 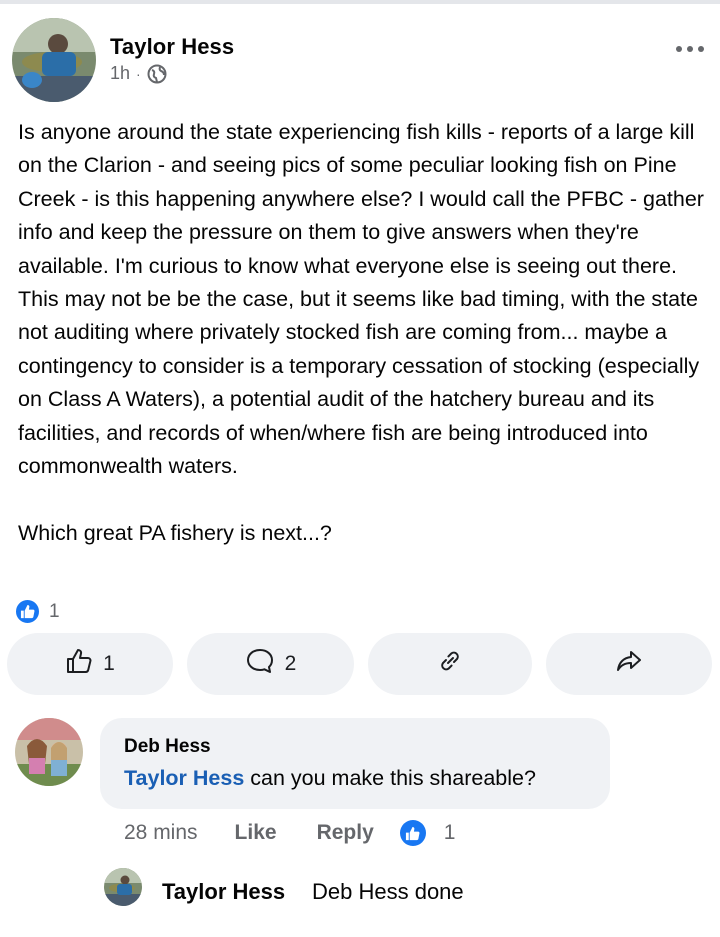 I want to click on comment-meta: 28 mins Like Reply 1, so click(x=289, y=833).